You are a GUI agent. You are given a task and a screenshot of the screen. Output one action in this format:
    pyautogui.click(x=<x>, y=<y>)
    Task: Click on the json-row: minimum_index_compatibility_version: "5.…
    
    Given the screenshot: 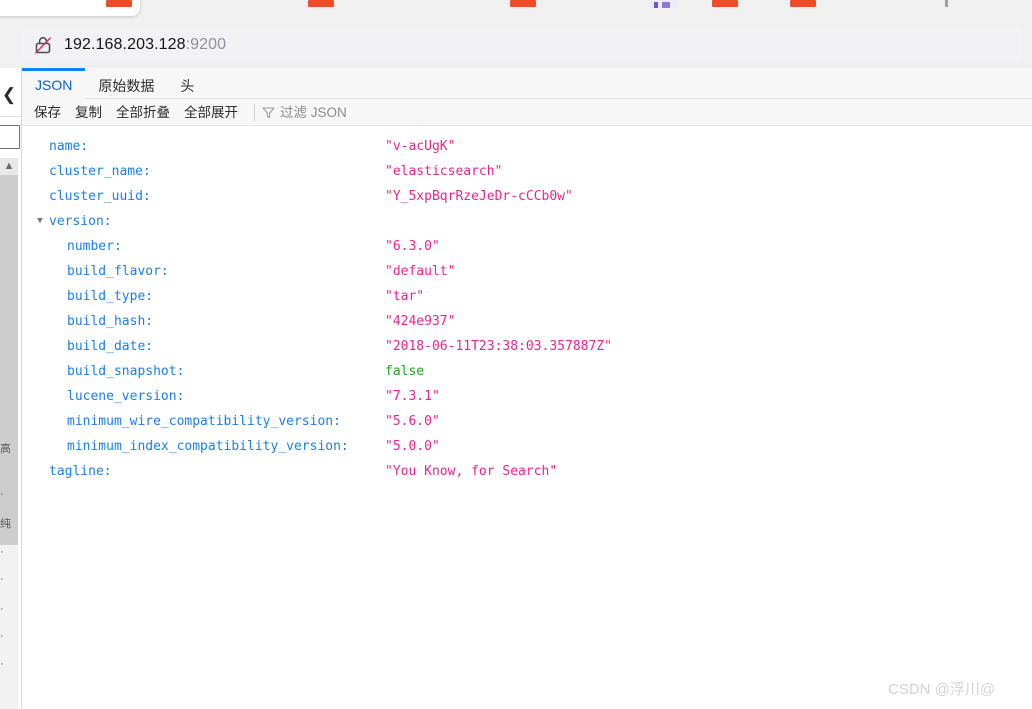 What is the action you would take?
    pyautogui.click(x=527, y=446)
    